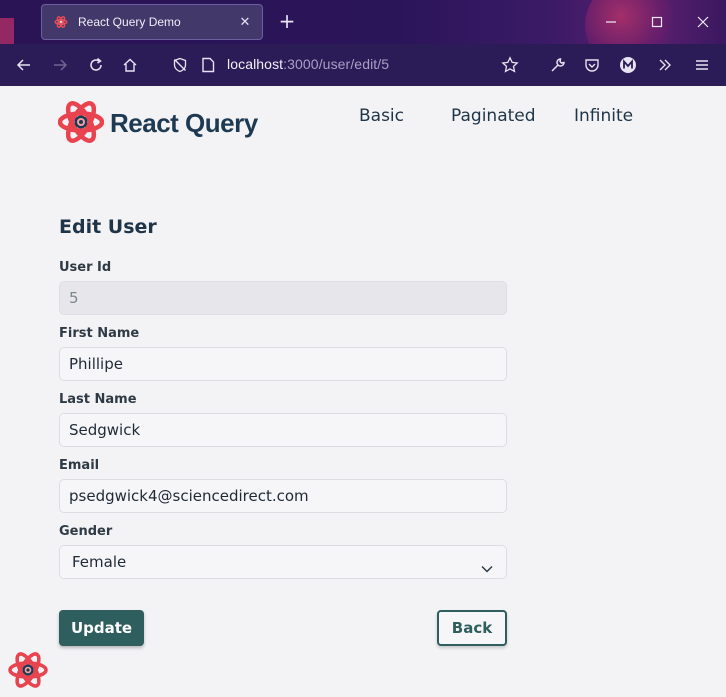 This screenshot has height=697, width=726. What do you see at coordinates (283, 364) in the screenshot?
I see `first-name-field: Phillipe` at bounding box center [283, 364].